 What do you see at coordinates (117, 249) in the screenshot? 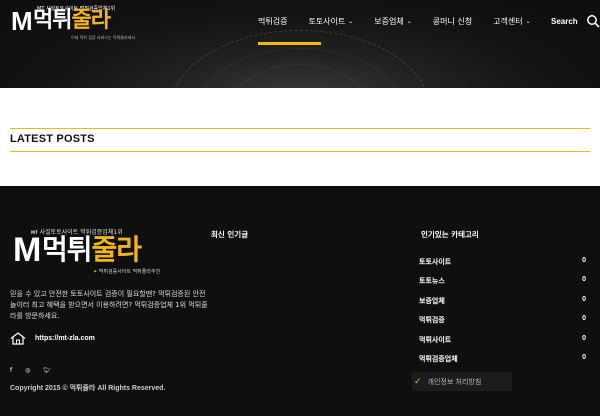
I see `footer-logo-name-yellow: 줄라` at bounding box center [117, 249].